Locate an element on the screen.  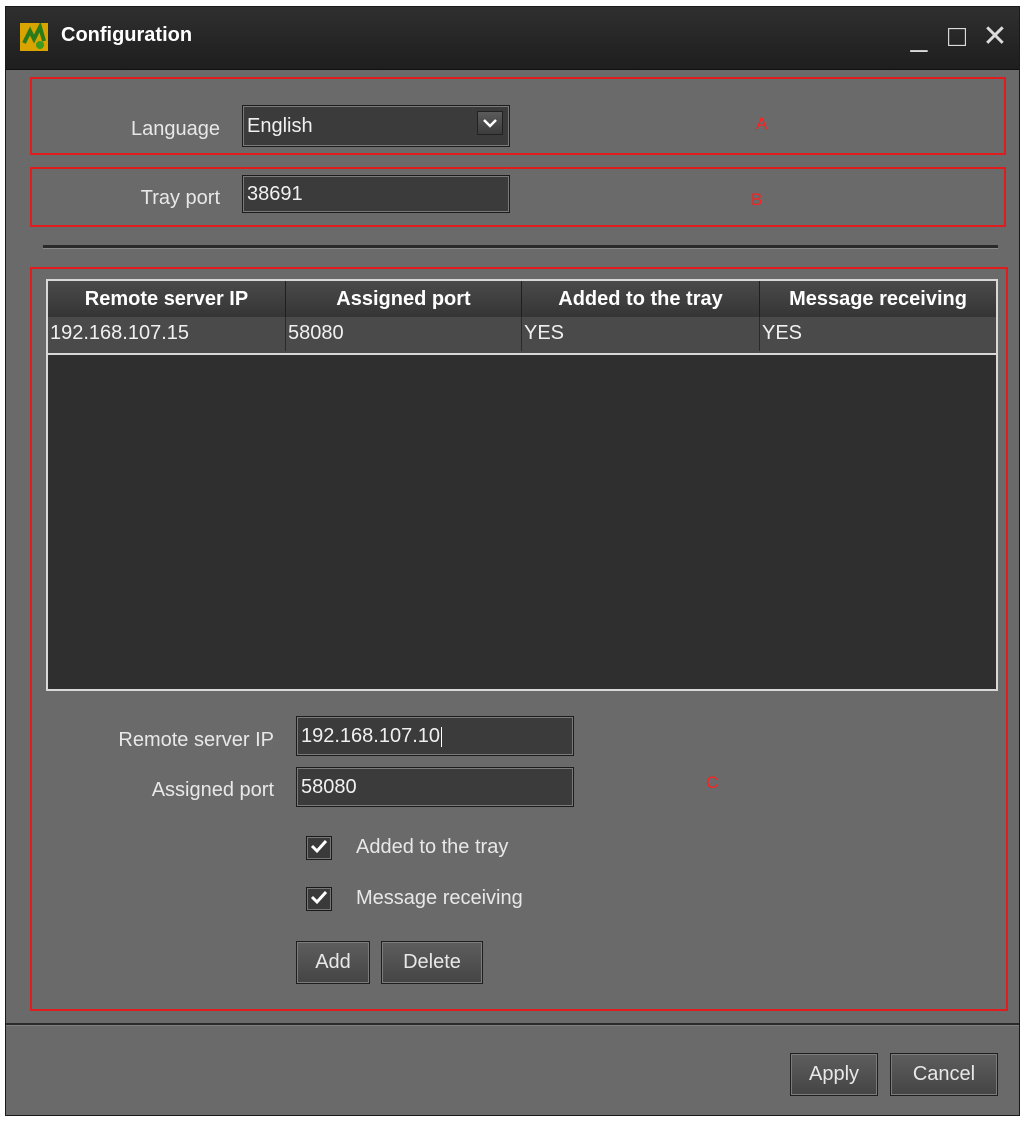
table-row: 192.168.107.15 58080 YES YES is located at coordinates (522, 336).